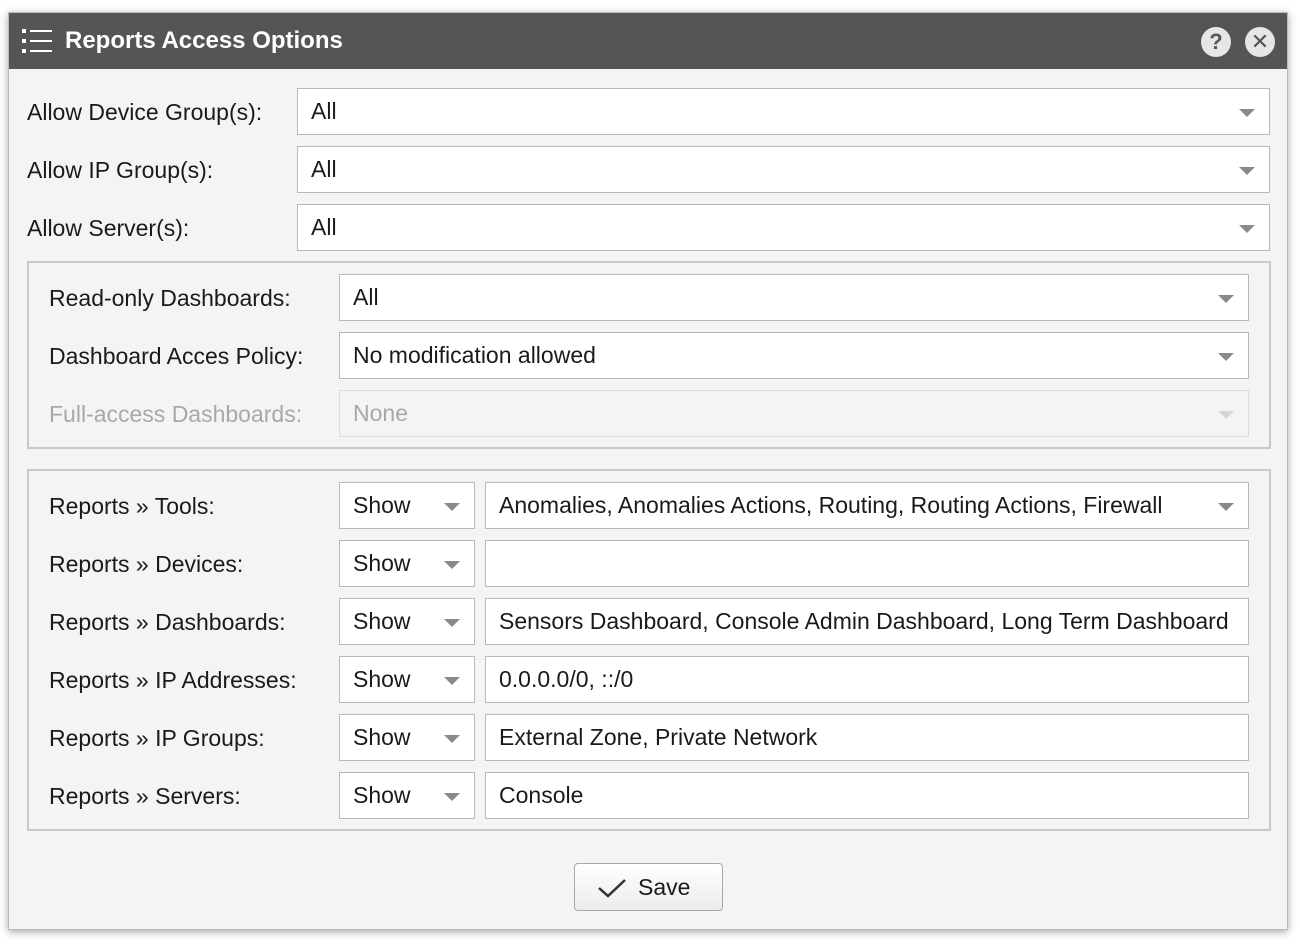  What do you see at coordinates (108, 228) in the screenshot?
I see `allow-servers-label: Allow Server(s):` at bounding box center [108, 228].